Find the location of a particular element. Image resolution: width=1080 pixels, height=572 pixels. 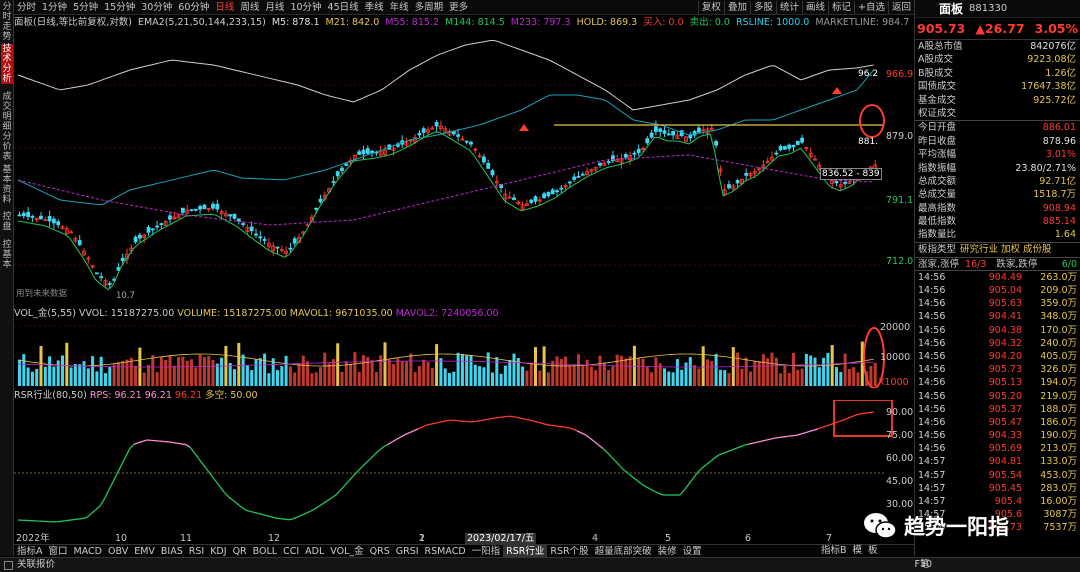

tab-control-basic: 控基本 is located at coordinates (7, 255).